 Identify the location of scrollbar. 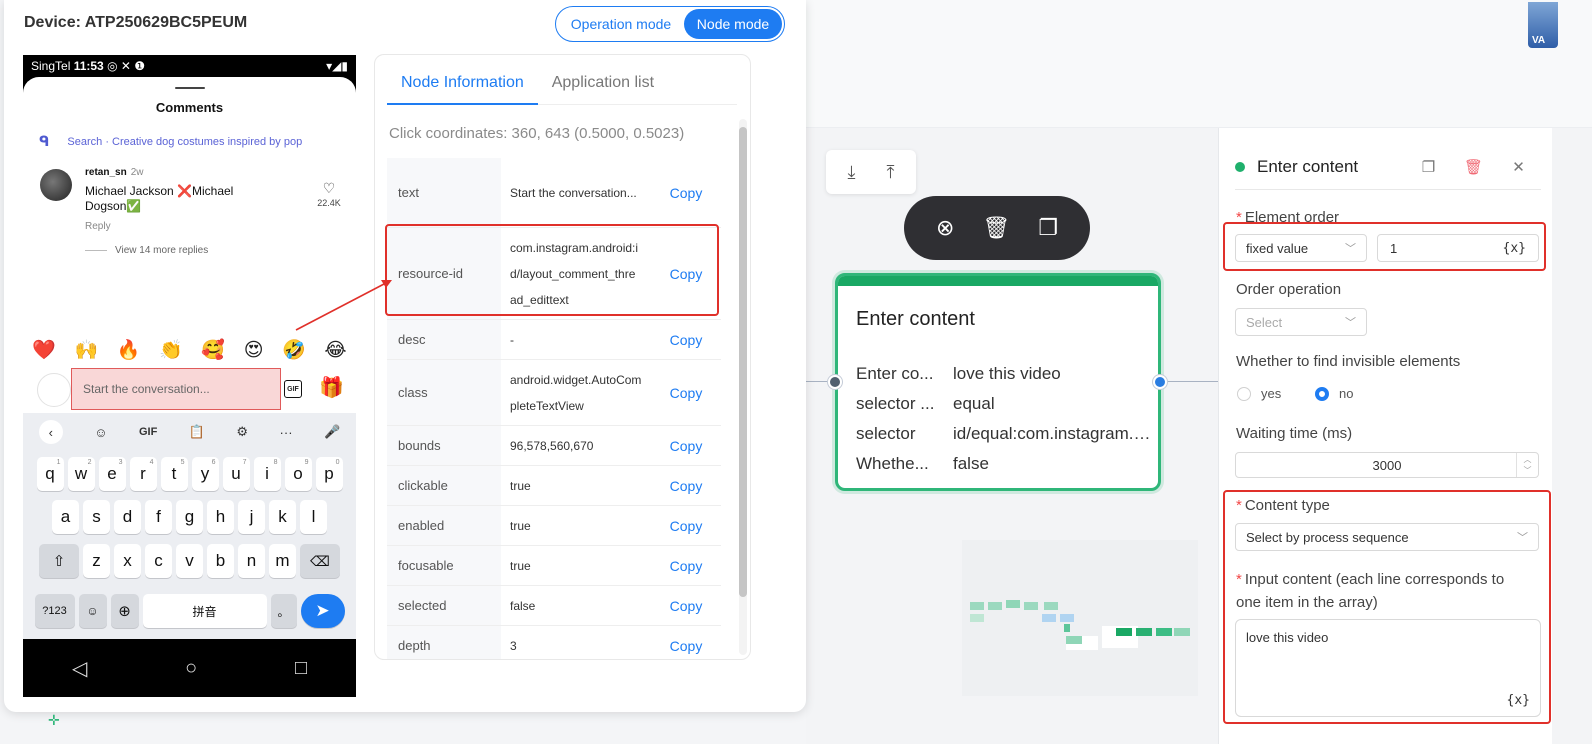
(743, 387).